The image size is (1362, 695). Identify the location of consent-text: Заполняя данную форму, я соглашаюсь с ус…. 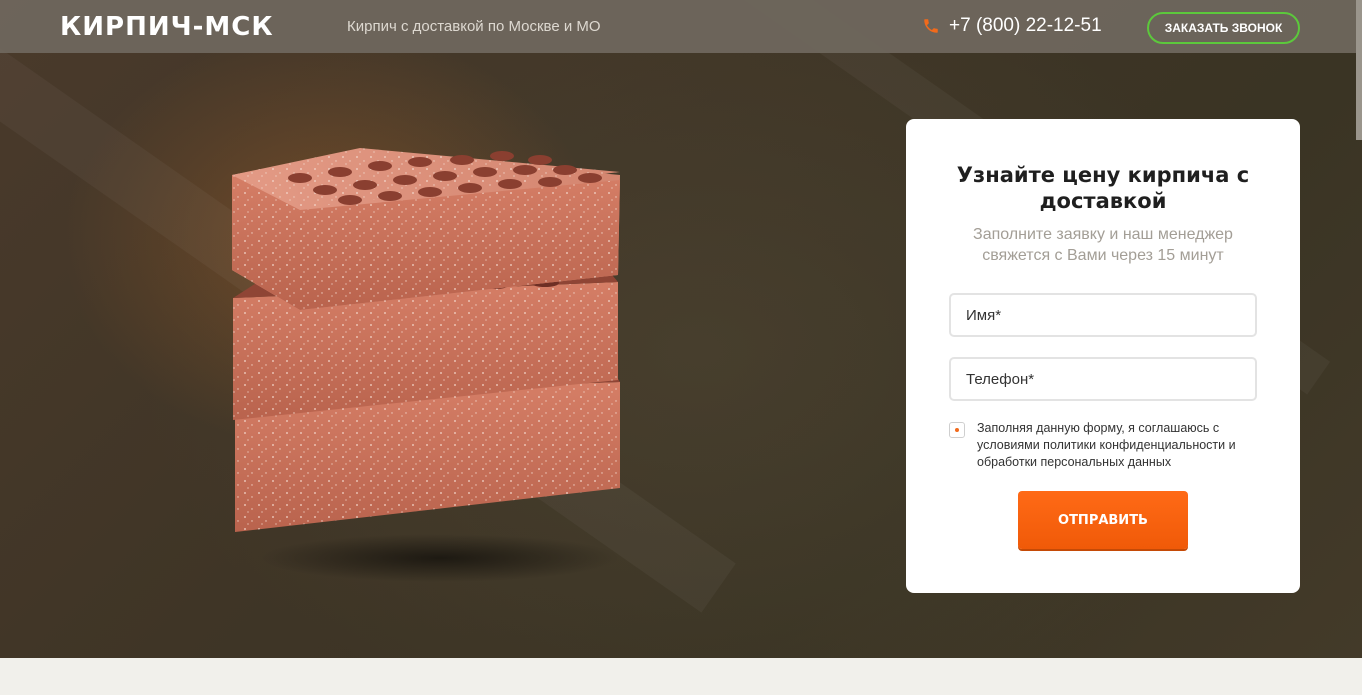
(1106, 445).